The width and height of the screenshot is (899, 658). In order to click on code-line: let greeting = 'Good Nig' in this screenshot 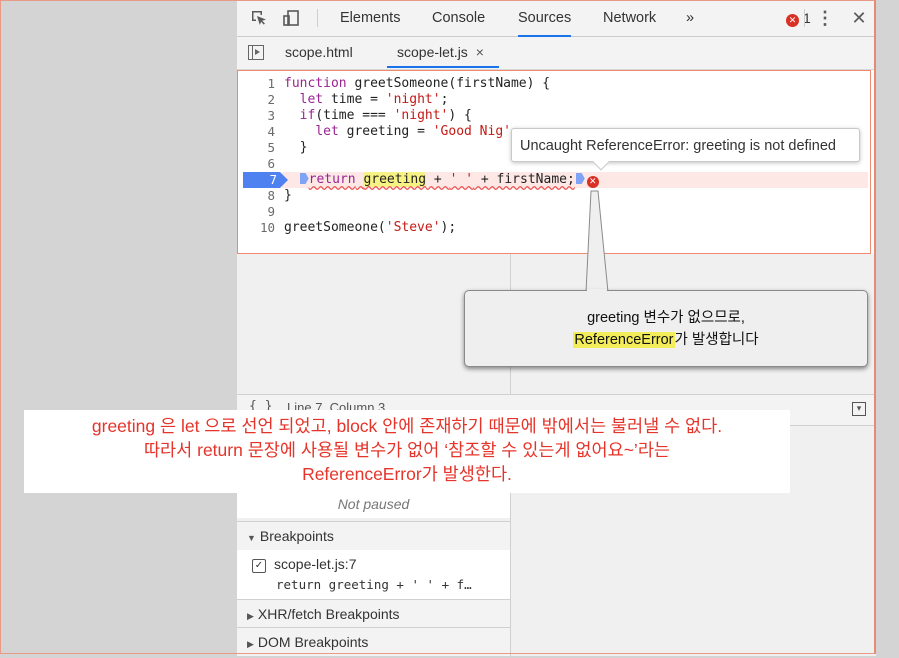, I will do `click(413, 131)`.